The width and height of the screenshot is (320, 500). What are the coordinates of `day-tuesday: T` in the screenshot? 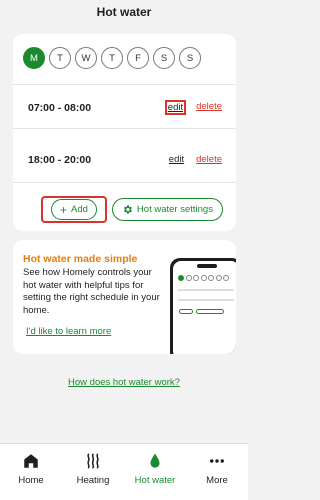 It's located at (60, 58).